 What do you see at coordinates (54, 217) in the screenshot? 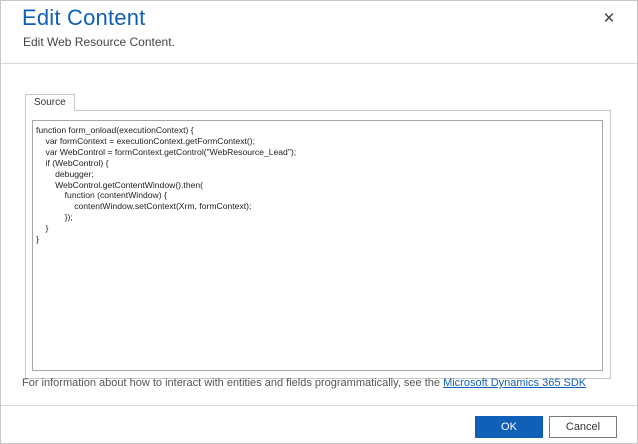
I see `code-line: });` at bounding box center [54, 217].